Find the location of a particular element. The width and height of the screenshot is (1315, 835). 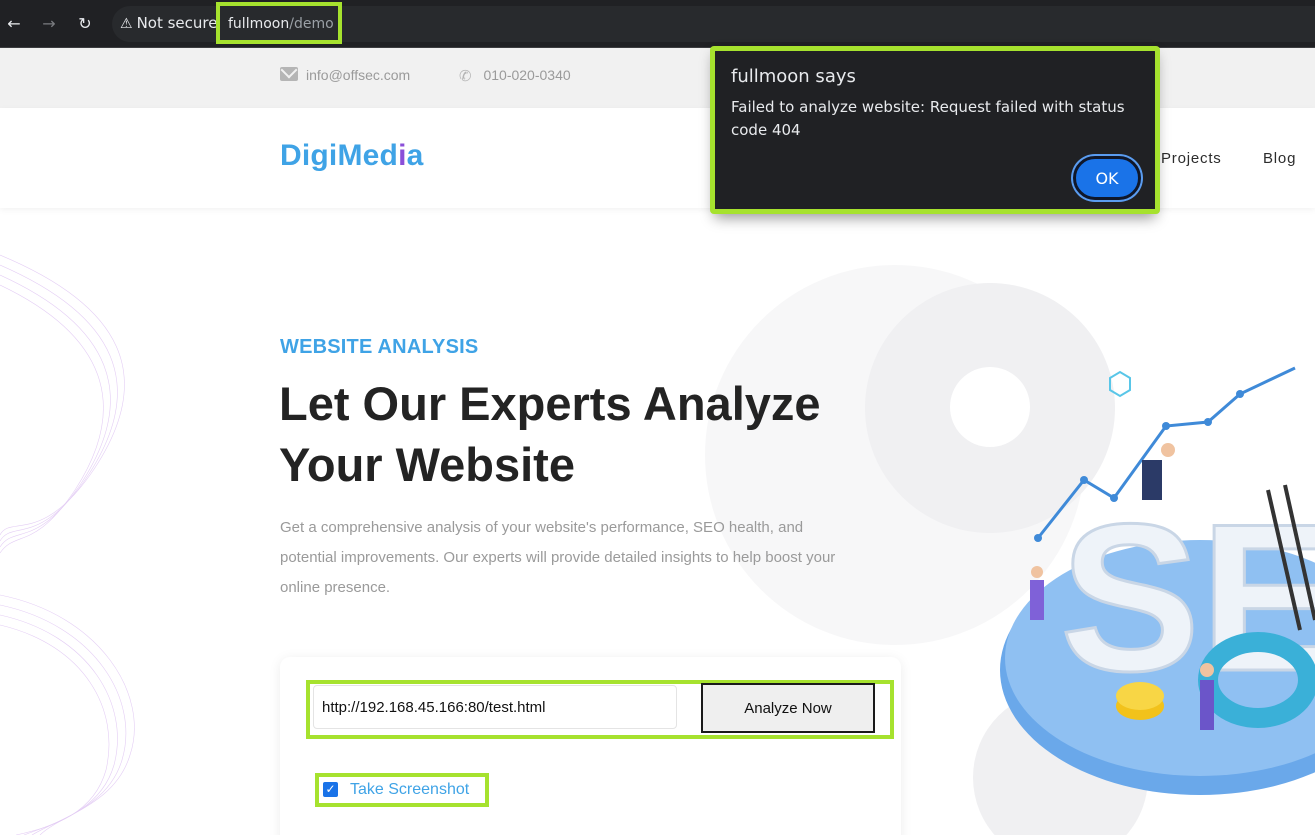

url-text: fullmoon/demo is located at coordinates (279, 23).